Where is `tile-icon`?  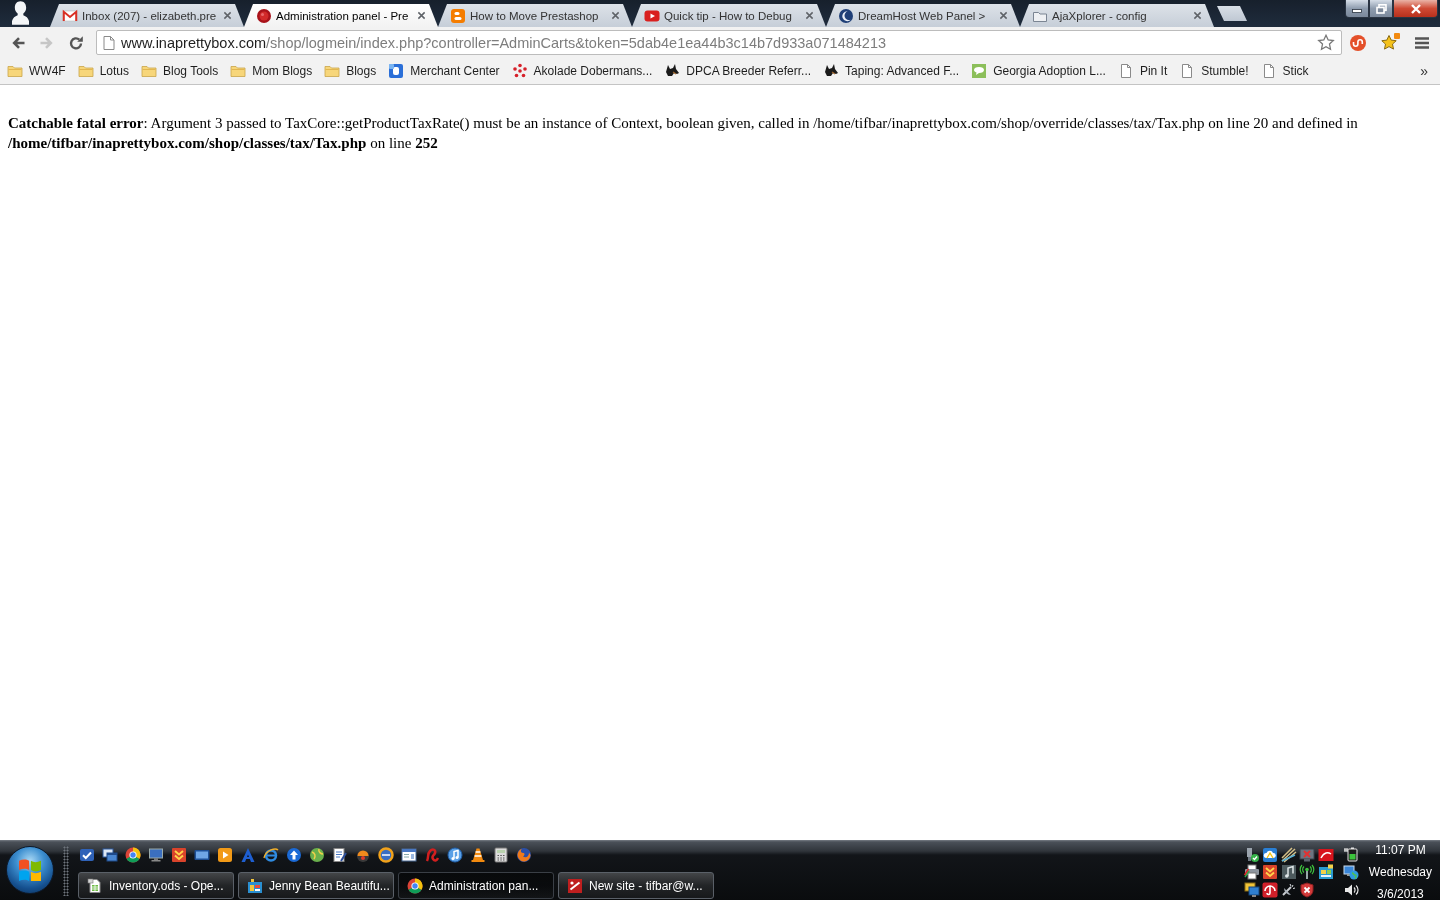 tile-icon is located at coordinates (396, 71).